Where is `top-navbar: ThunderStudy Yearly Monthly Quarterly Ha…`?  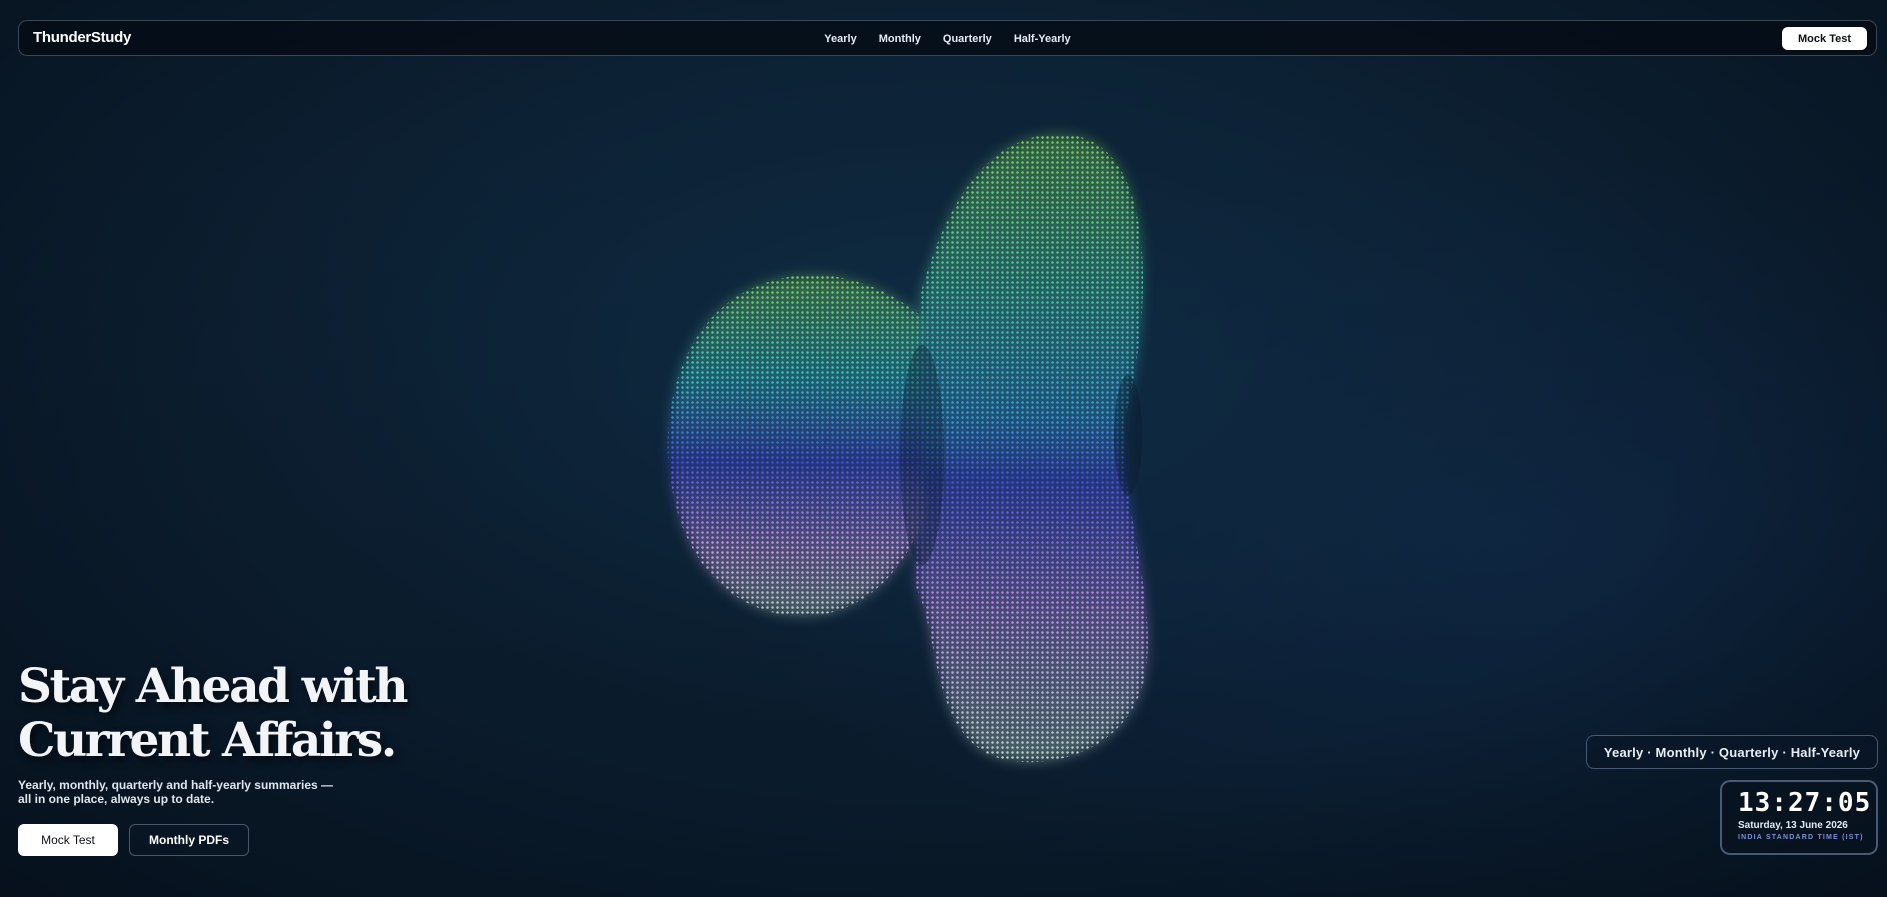
top-navbar: ThunderStudy Yearly Monthly Quarterly Ha… is located at coordinates (947, 38).